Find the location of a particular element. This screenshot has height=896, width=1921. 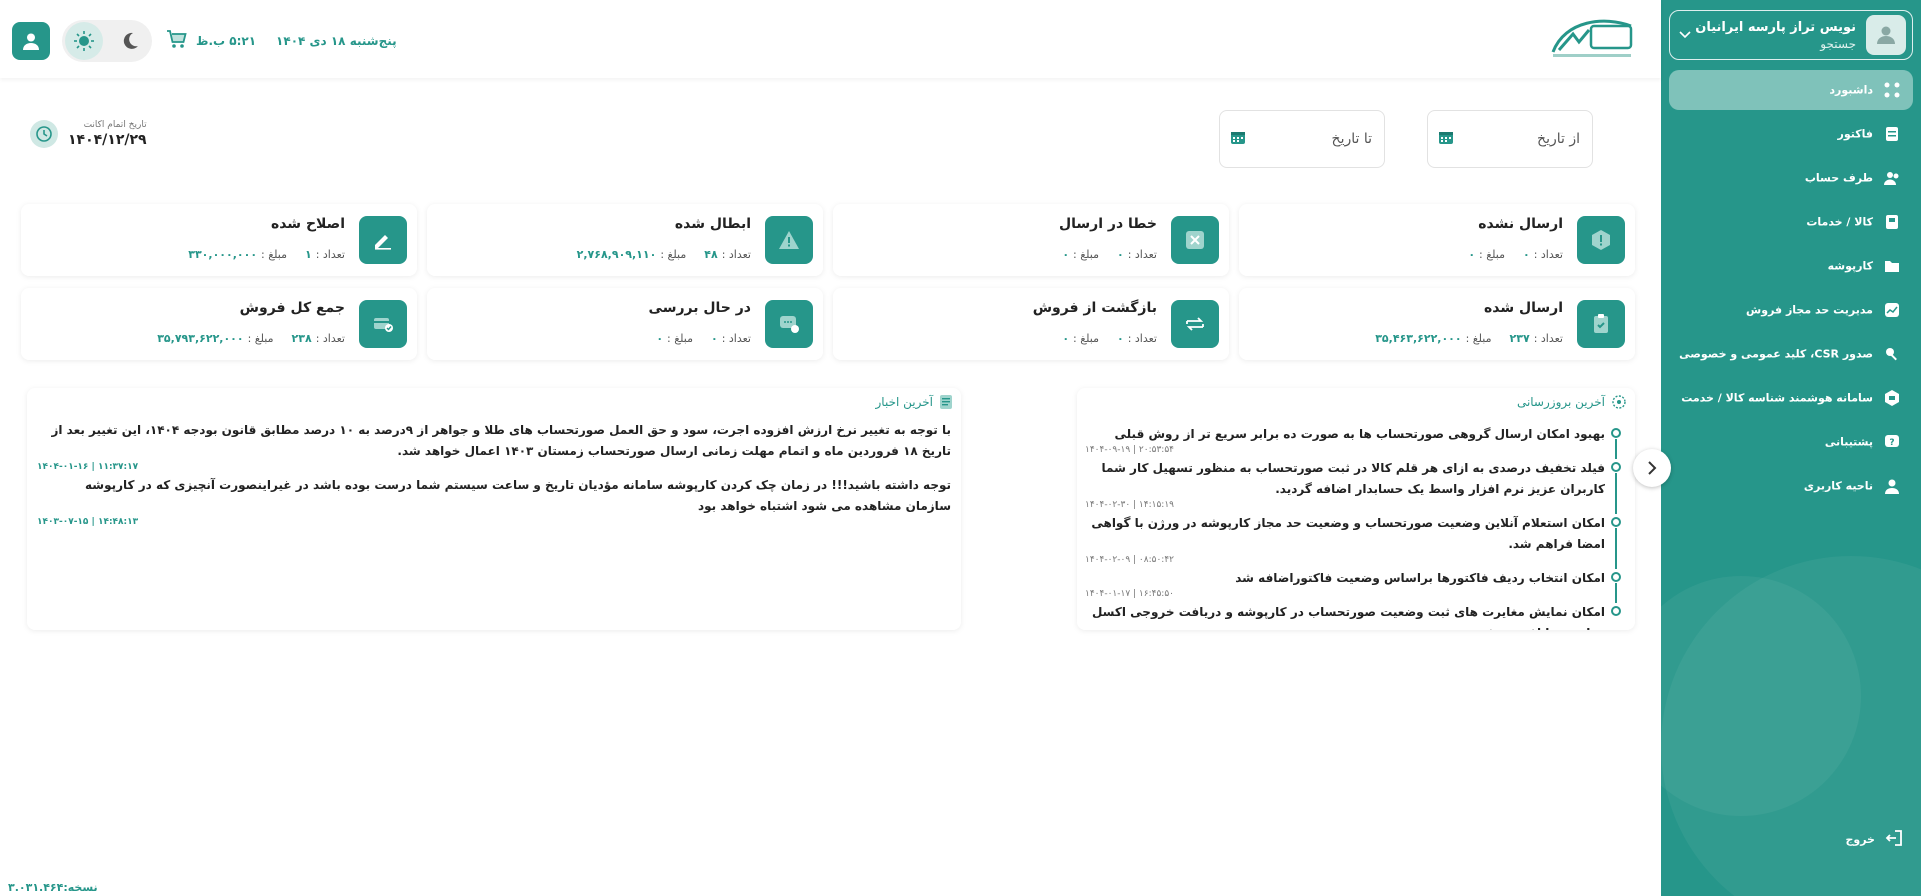

cart-icon is located at coordinates (177, 41).